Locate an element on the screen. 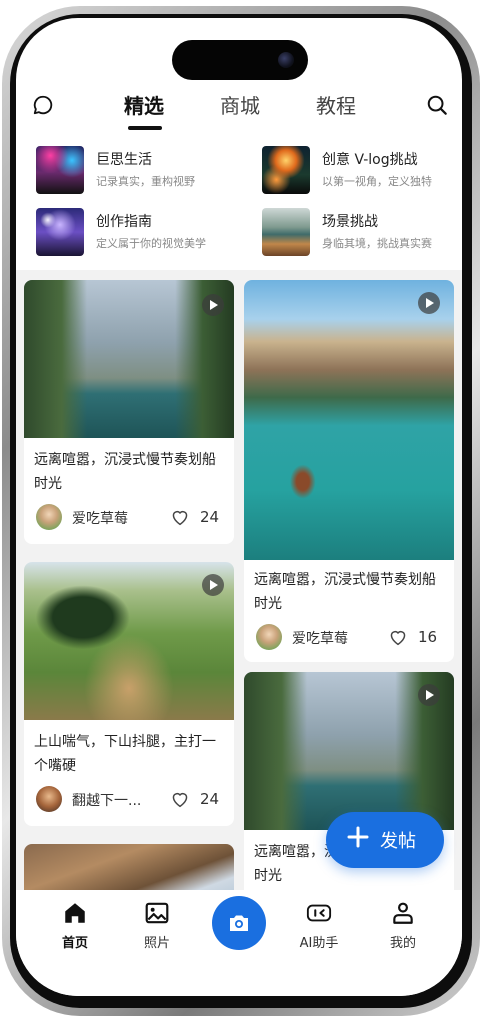 The width and height of the screenshot is (482, 1022). category-subtitle: 身临其境，挑战真实赛 is located at coordinates (377, 243).